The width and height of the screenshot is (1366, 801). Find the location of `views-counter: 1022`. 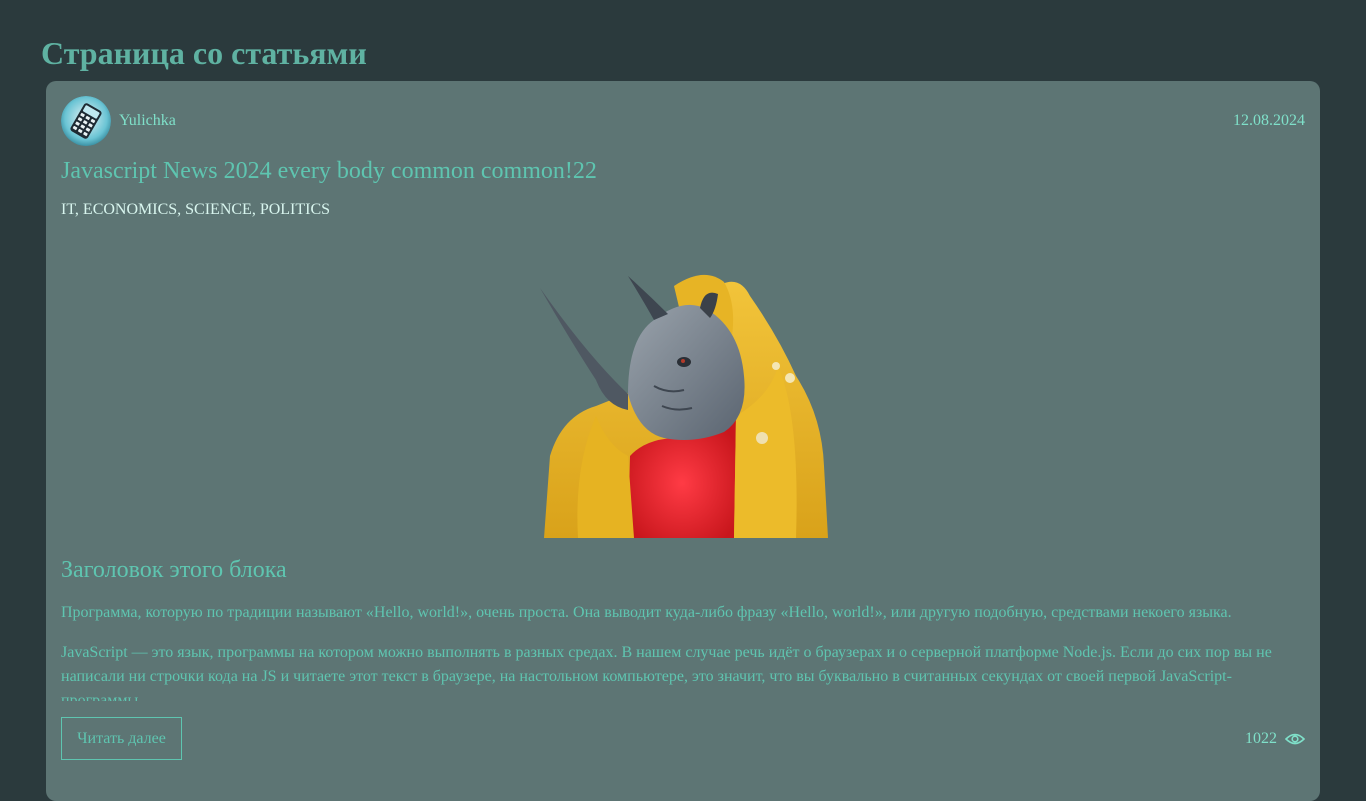

views-counter: 1022 is located at coordinates (1275, 739).